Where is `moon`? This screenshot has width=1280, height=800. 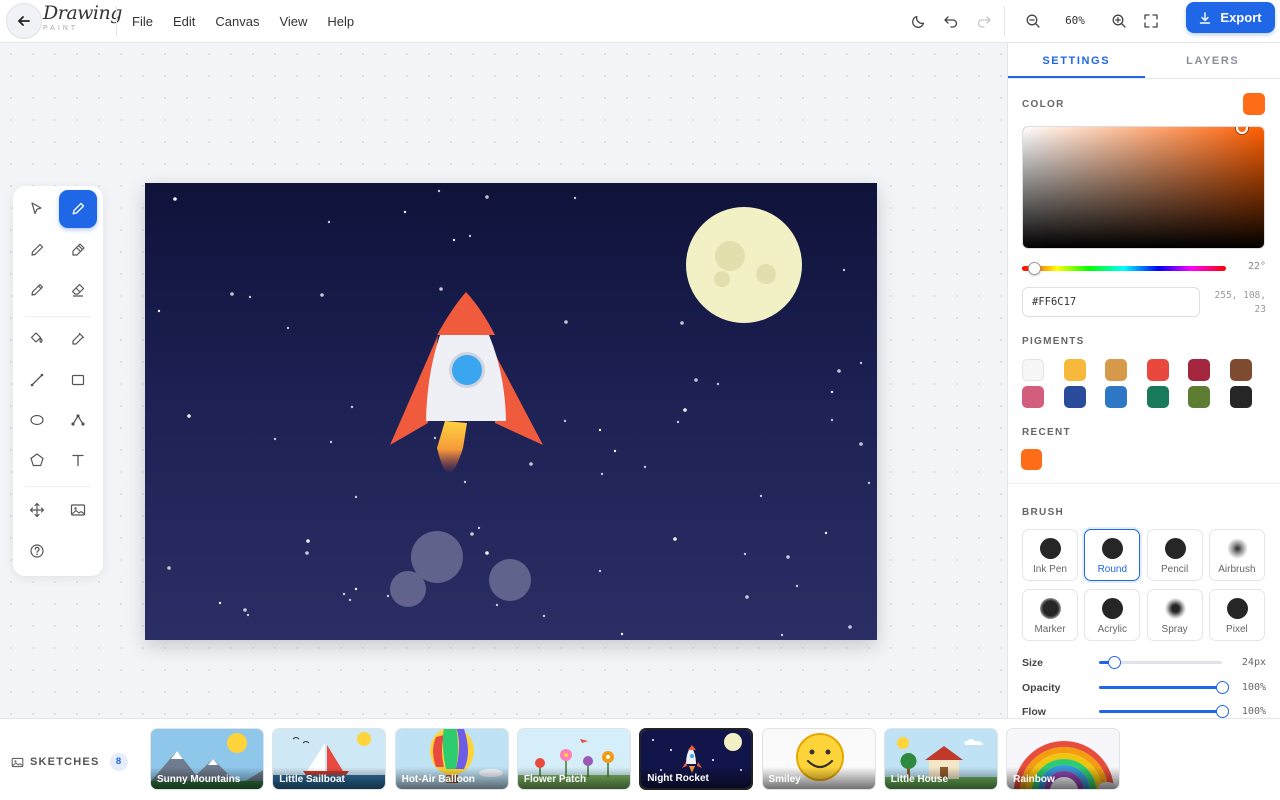 moon is located at coordinates (744, 265).